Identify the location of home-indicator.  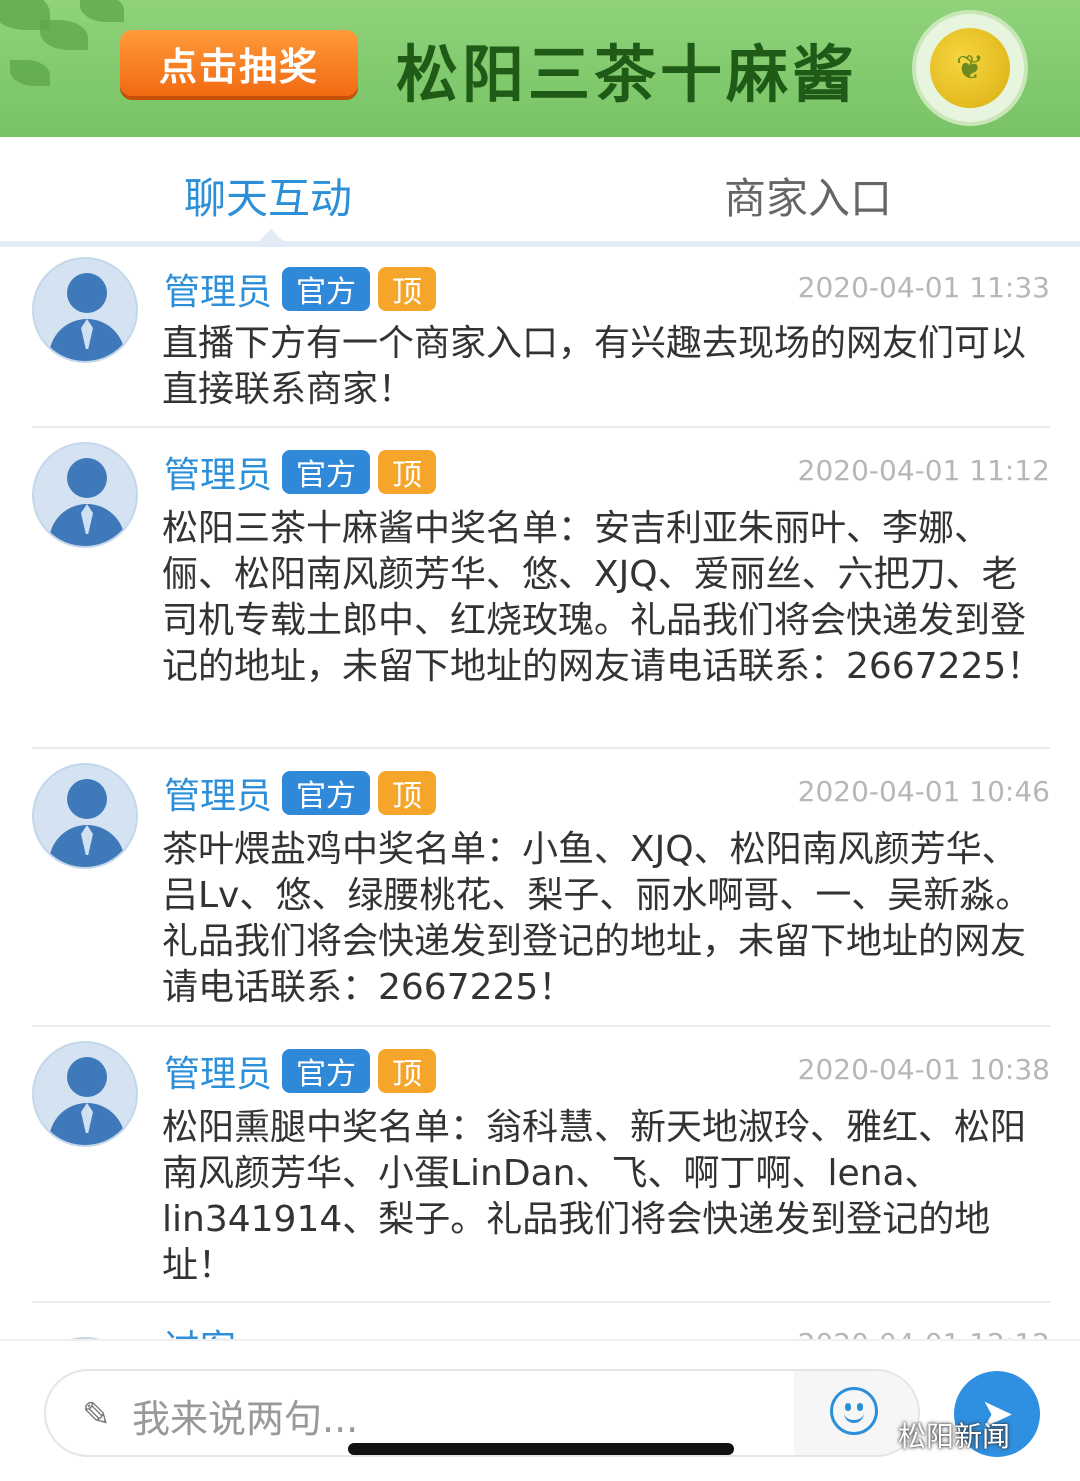
(541, 1449).